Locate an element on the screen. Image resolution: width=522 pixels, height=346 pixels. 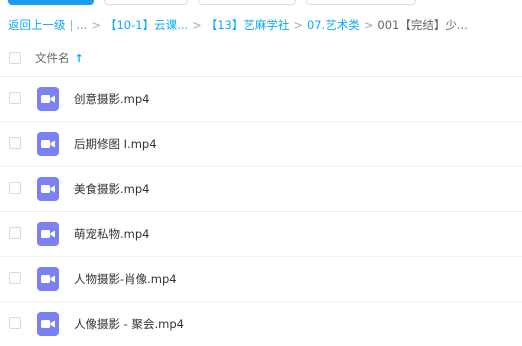
my-devices-button is located at coordinates (361, 2).